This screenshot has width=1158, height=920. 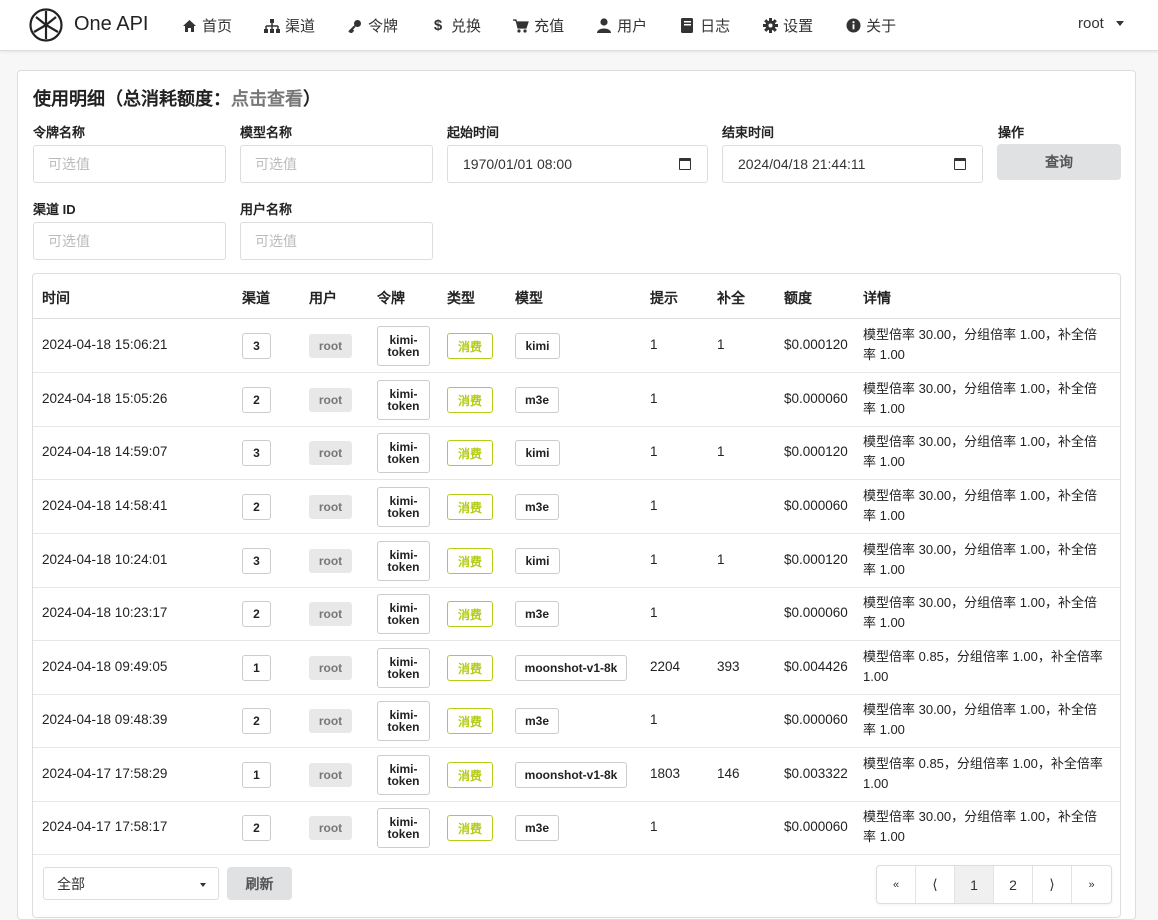 I want to click on row-quota: $0.003322, so click(x=816, y=773).